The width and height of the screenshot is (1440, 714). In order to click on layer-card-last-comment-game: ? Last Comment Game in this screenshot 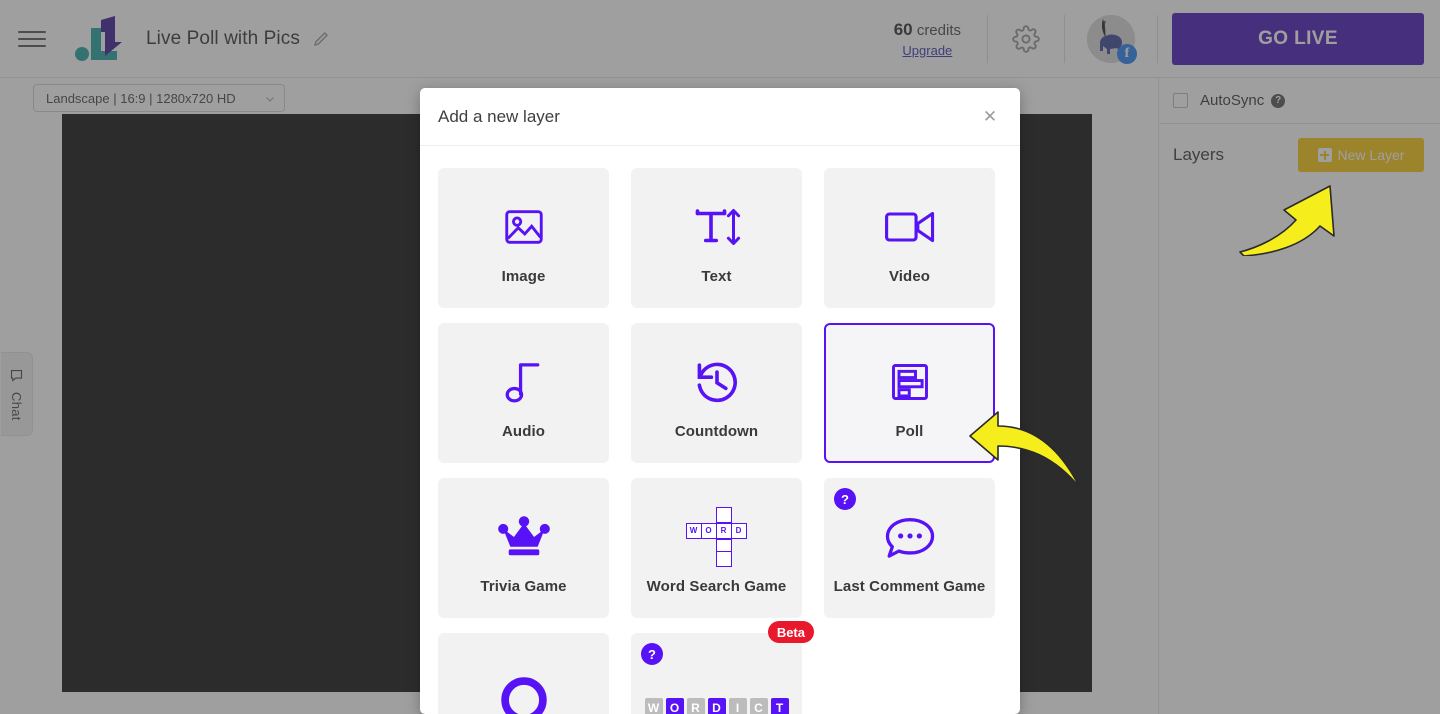, I will do `click(909, 548)`.